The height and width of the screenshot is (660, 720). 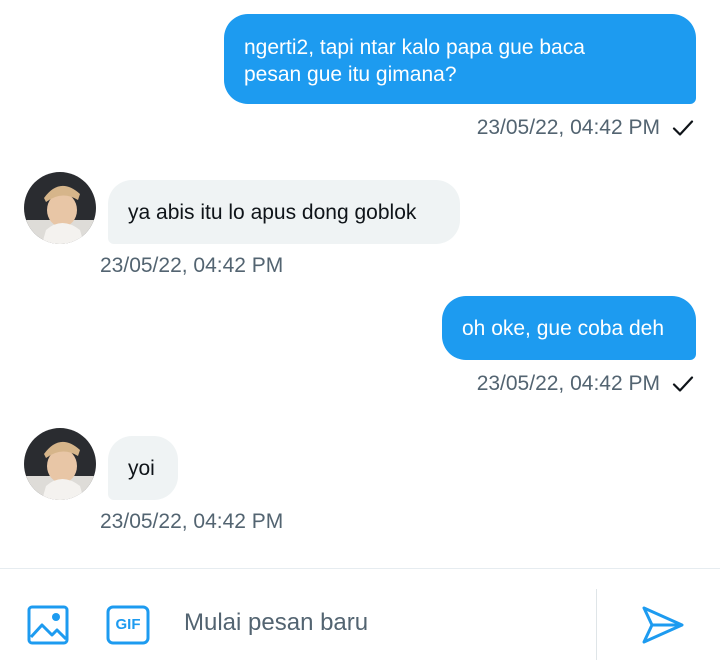 I want to click on add-media-button, so click(x=48, y=625).